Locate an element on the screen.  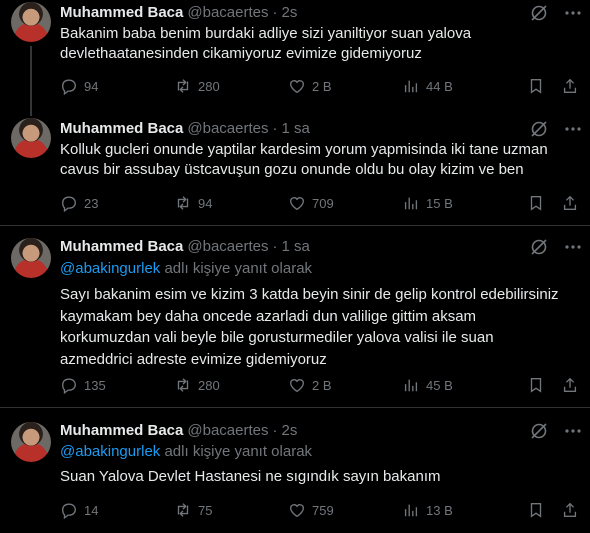
views-count: 13 B is located at coordinates (439, 510).